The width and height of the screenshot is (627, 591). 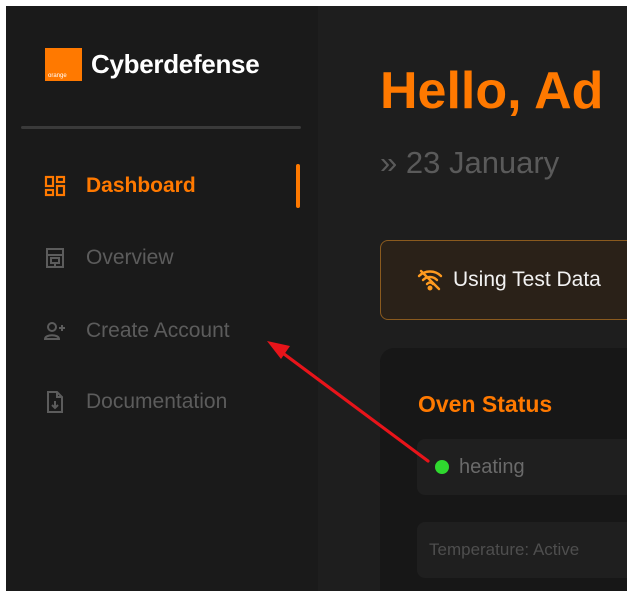 I want to click on dashboard-grid-icon, so click(x=55, y=186).